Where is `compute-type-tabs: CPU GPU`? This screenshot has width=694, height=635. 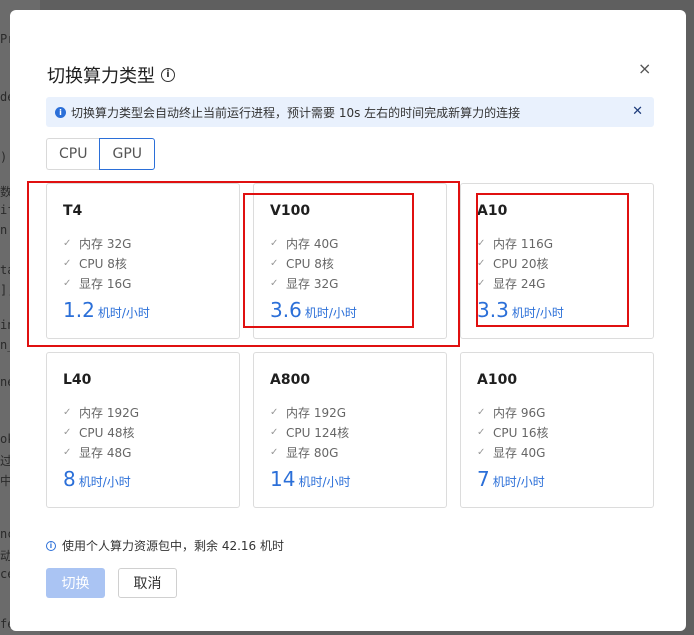
compute-type-tabs: CPU GPU is located at coordinates (101, 154).